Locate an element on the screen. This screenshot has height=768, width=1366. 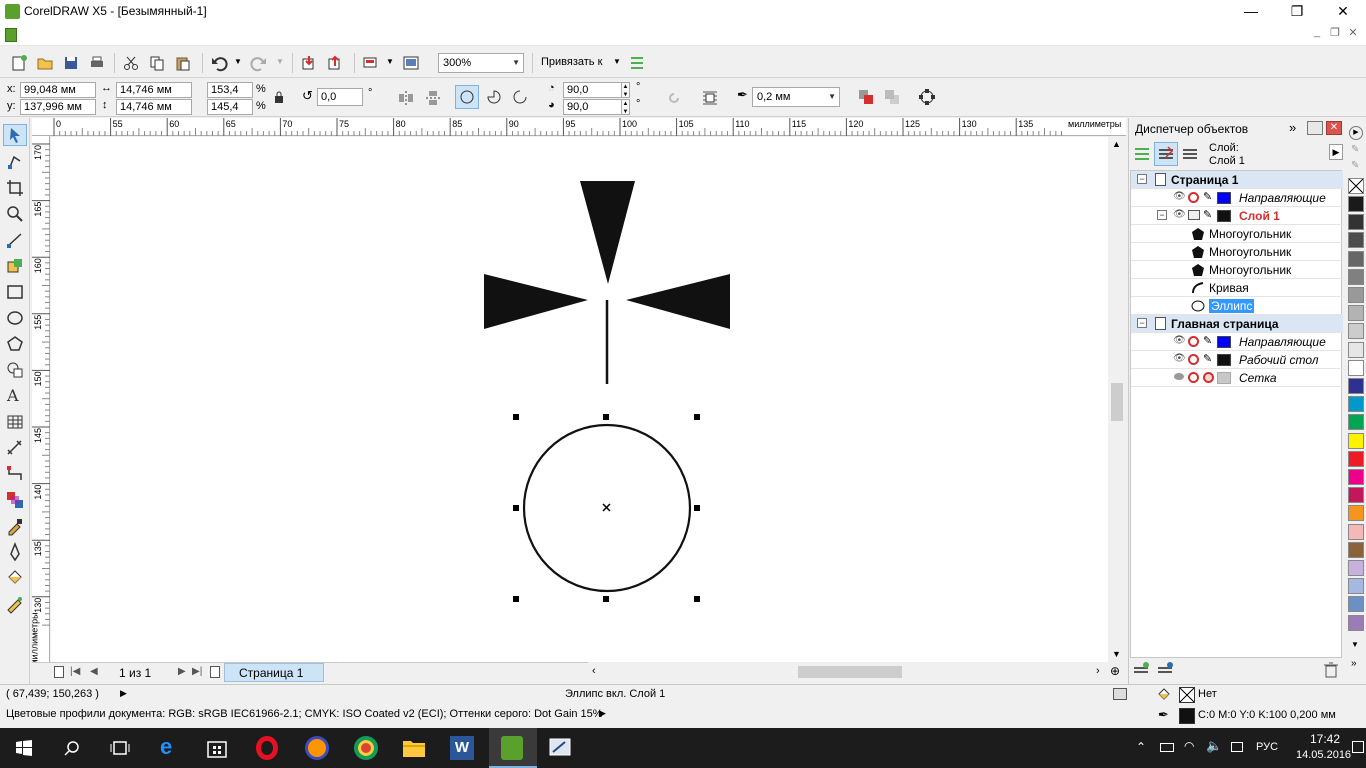
eyedropper-tool-icon is located at coordinates (15, 526).